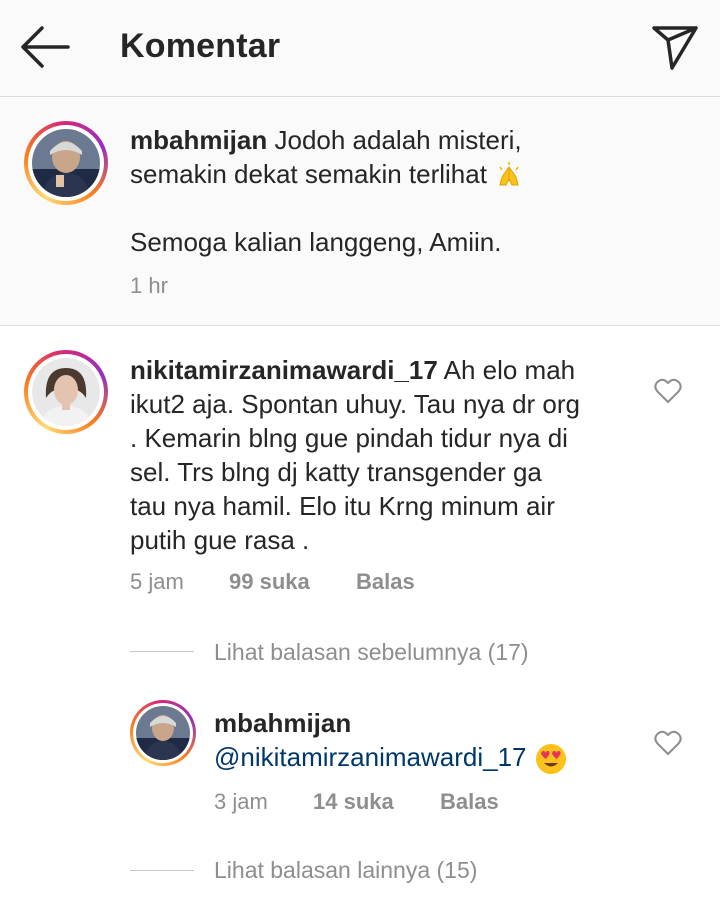 The image size is (720, 904). I want to click on caption-line-2: semakin dekat semakin terlihat, so click(308, 174).